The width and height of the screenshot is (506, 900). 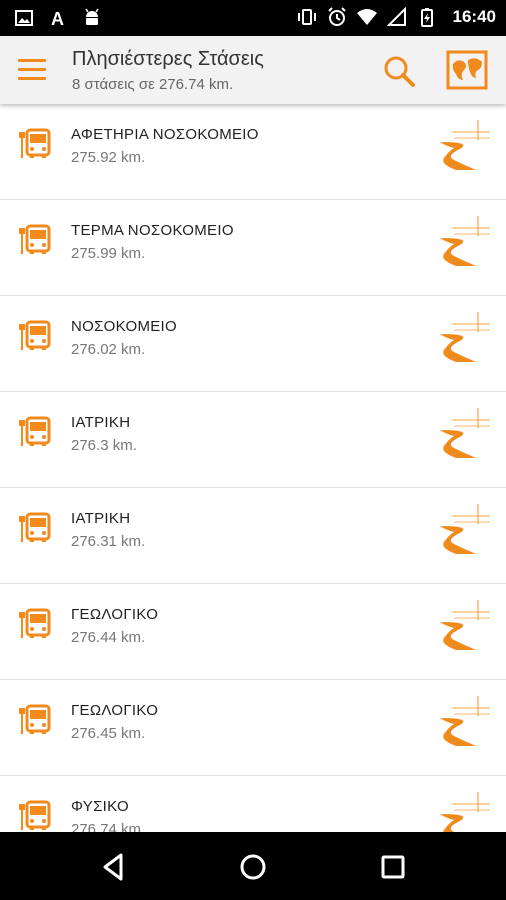 What do you see at coordinates (108, 157) in the screenshot?
I see `stop-distance: 275.92 km.` at bounding box center [108, 157].